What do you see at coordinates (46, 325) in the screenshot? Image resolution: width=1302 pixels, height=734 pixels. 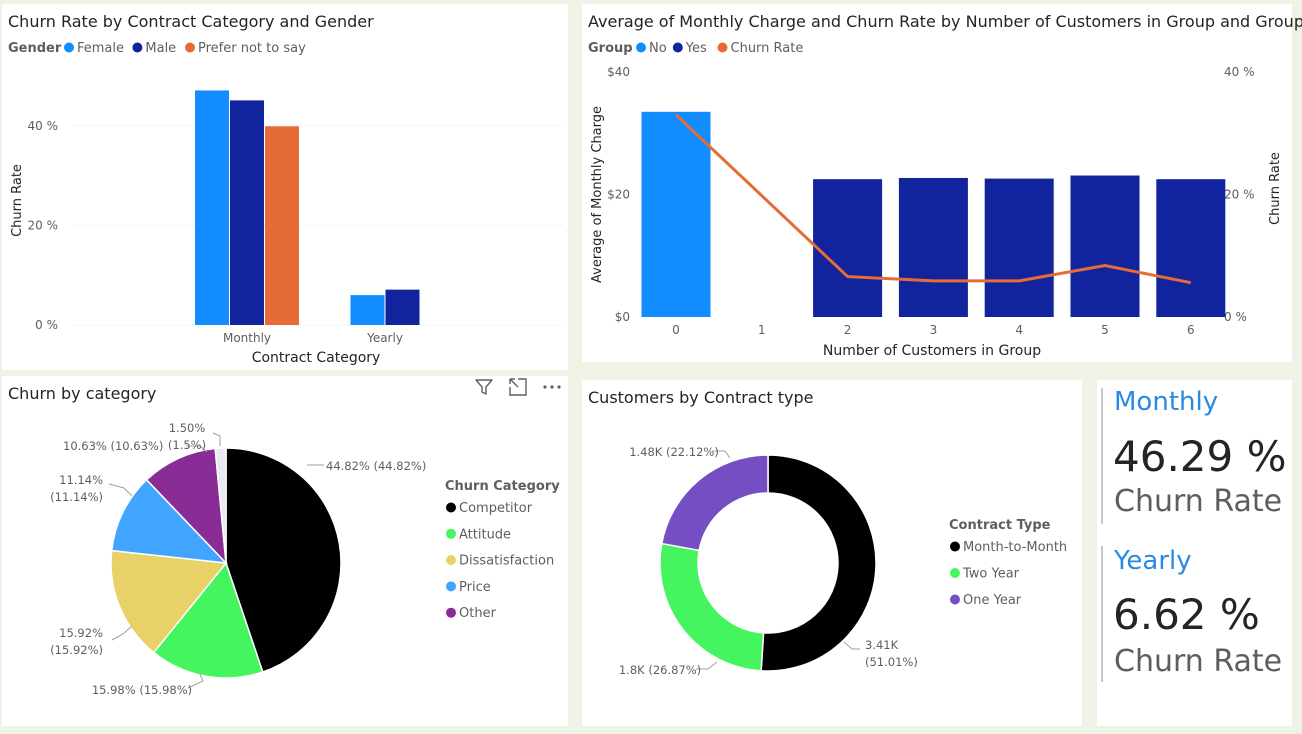 I see `y-tick-label: 0 %` at bounding box center [46, 325].